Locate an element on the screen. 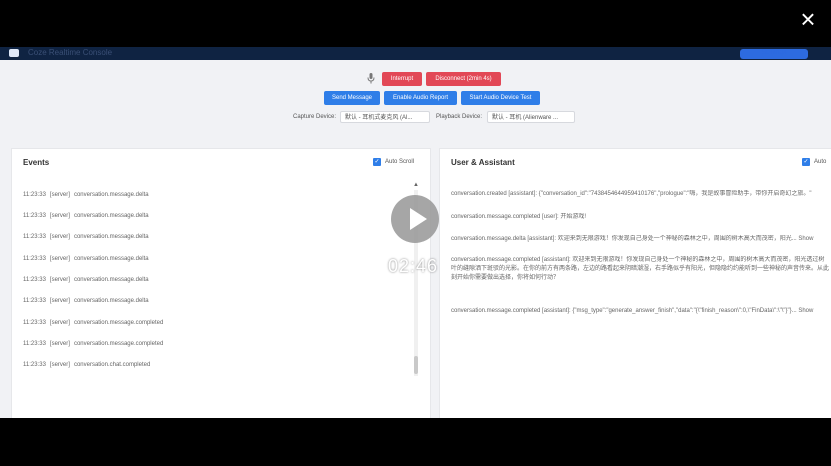 This screenshot has height=466, width=831. enable-audio-report-button: Enable Audio Report is located at coordinates (420, 98).